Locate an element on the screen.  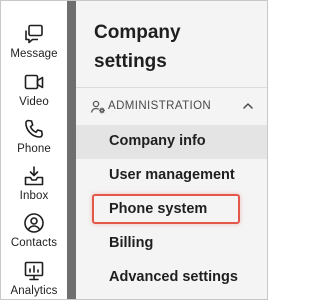
nav-inbox: Inbox is located at coordinates (34, 183).